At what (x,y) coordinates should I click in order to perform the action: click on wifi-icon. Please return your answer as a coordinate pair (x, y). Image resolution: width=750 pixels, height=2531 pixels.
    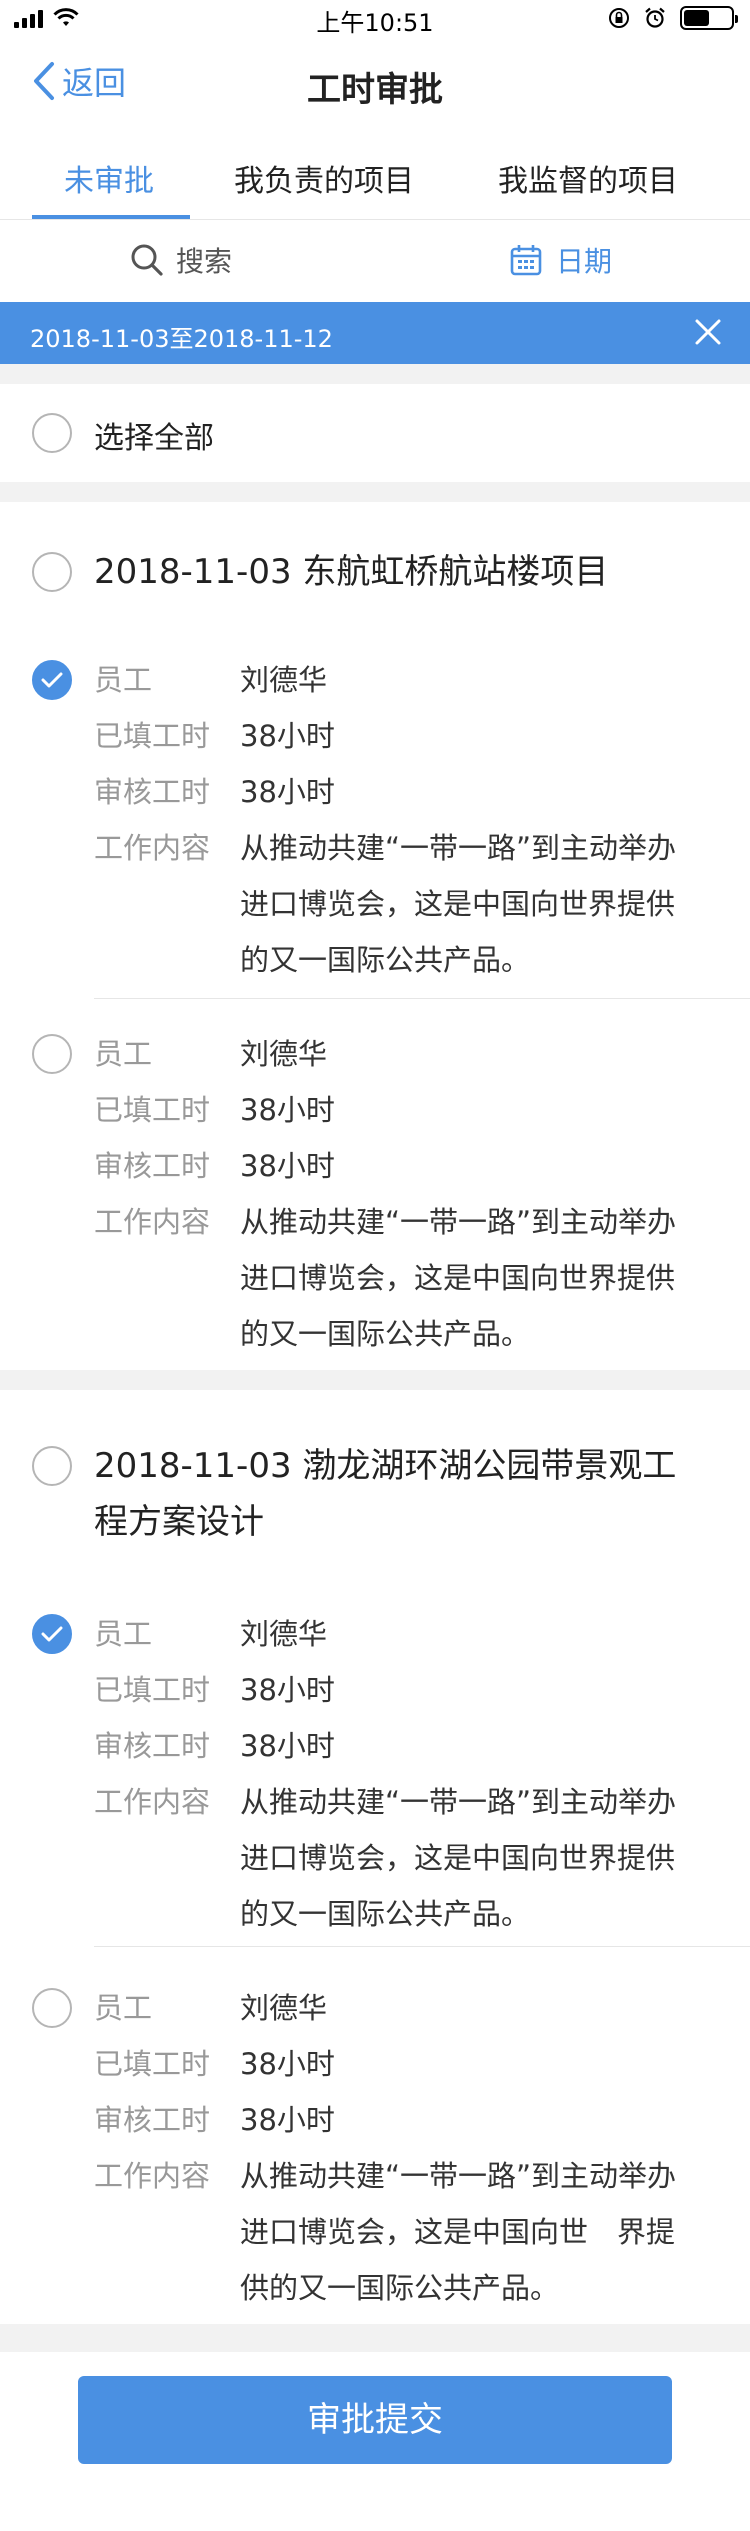
    Looking at the image, I should click on (66, 17).